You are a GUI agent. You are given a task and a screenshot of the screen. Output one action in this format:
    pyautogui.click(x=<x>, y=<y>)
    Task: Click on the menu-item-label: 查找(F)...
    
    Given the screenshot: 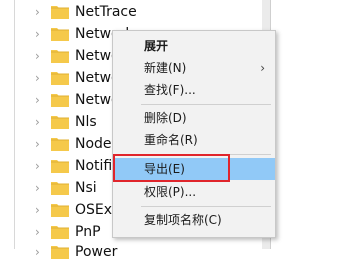 What is the action you would take?
    pyautogui.click(x=170, y=90)
    